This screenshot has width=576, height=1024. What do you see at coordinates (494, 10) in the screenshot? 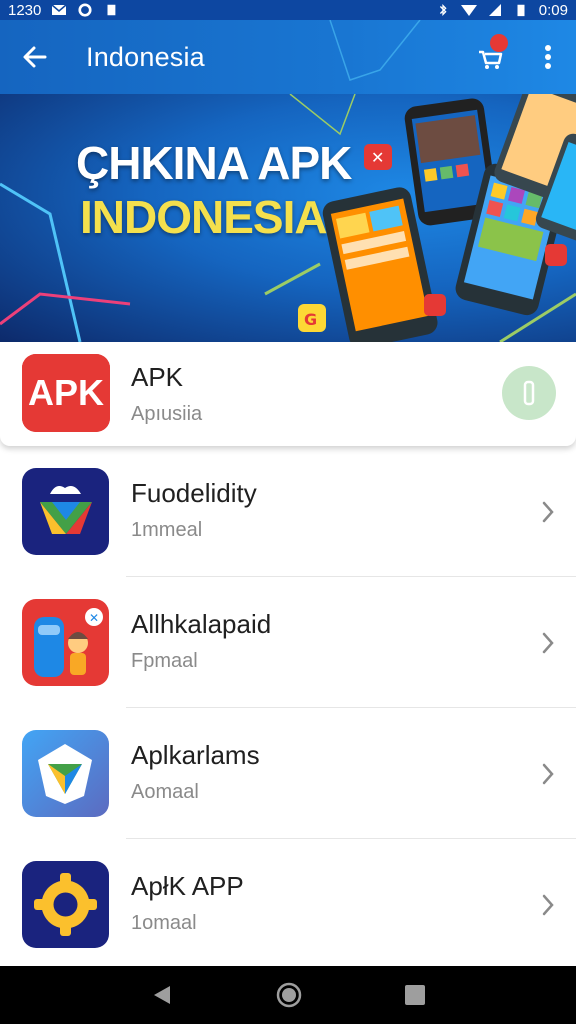
I see `signal-icon` at bounding box center [494, 10].